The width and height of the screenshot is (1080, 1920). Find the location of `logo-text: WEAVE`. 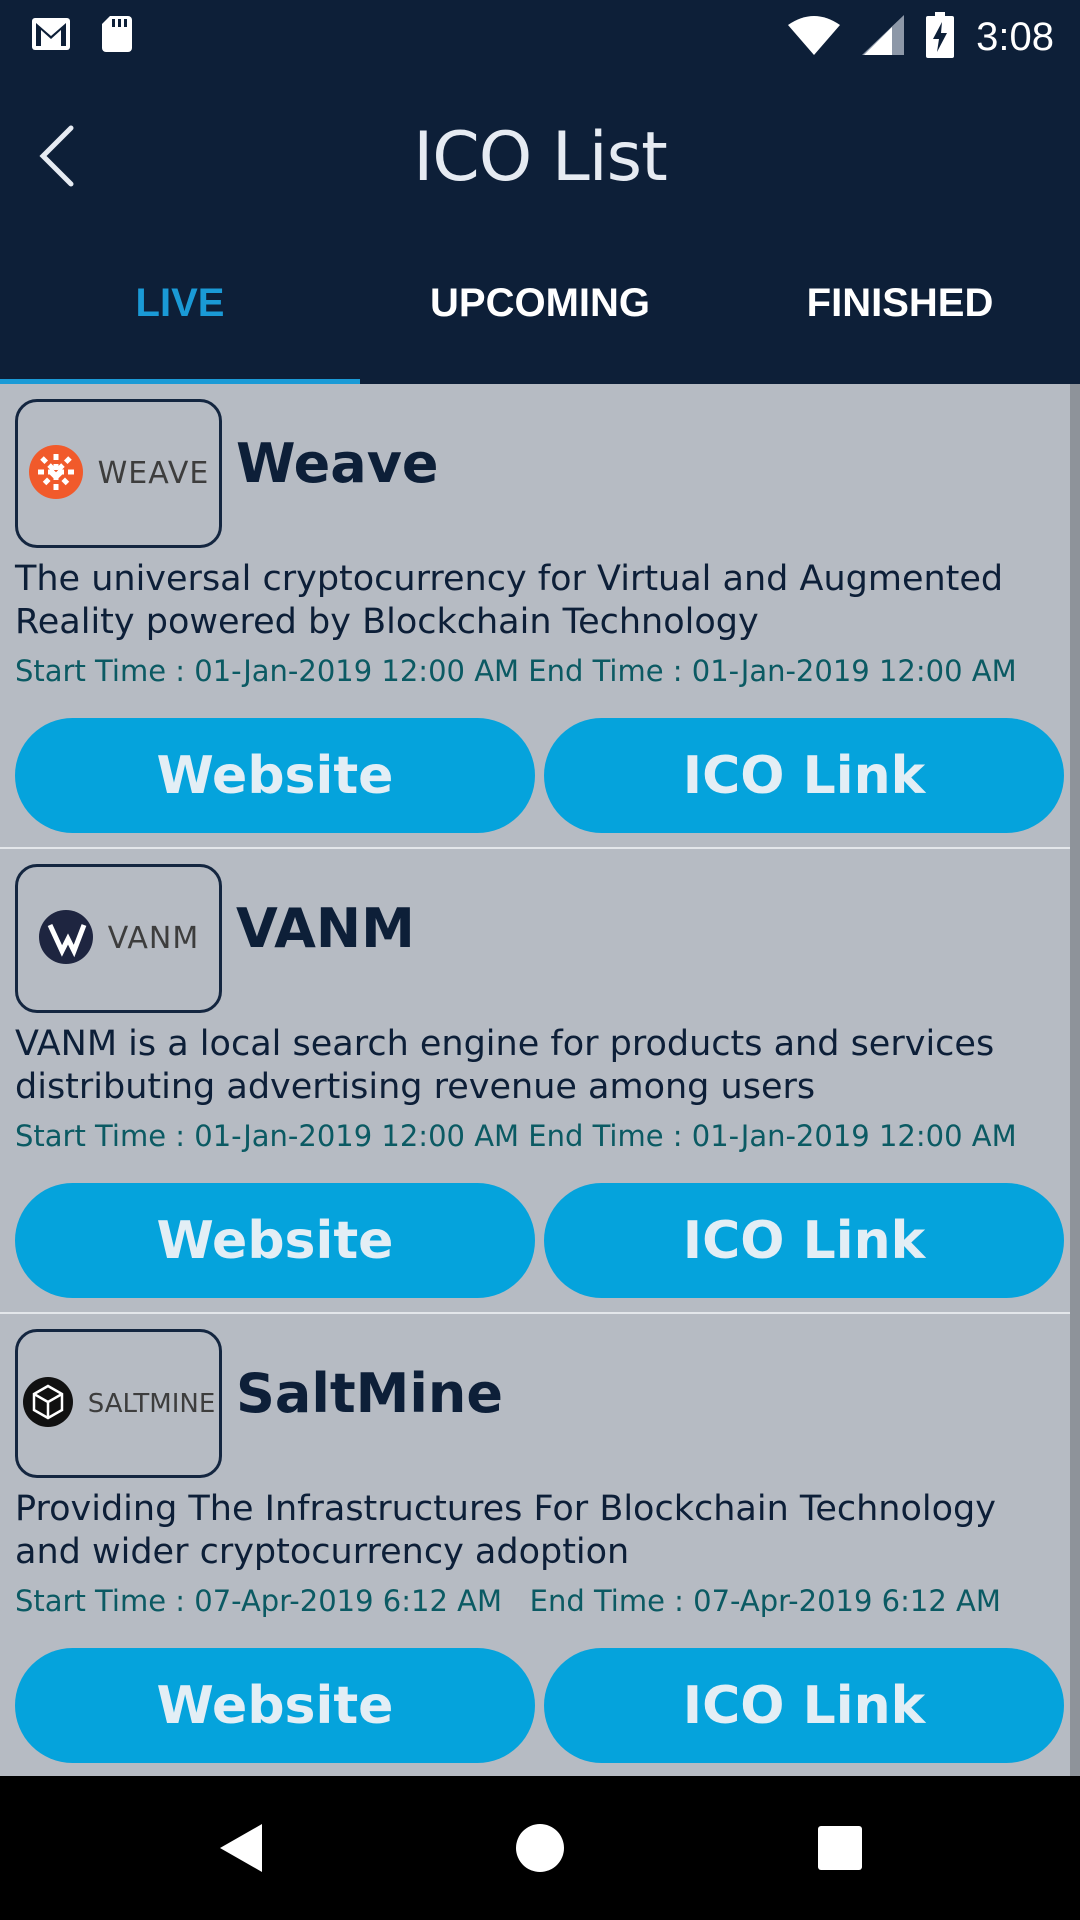

logo-text: WEAVE is located at coordinates (153, 473).